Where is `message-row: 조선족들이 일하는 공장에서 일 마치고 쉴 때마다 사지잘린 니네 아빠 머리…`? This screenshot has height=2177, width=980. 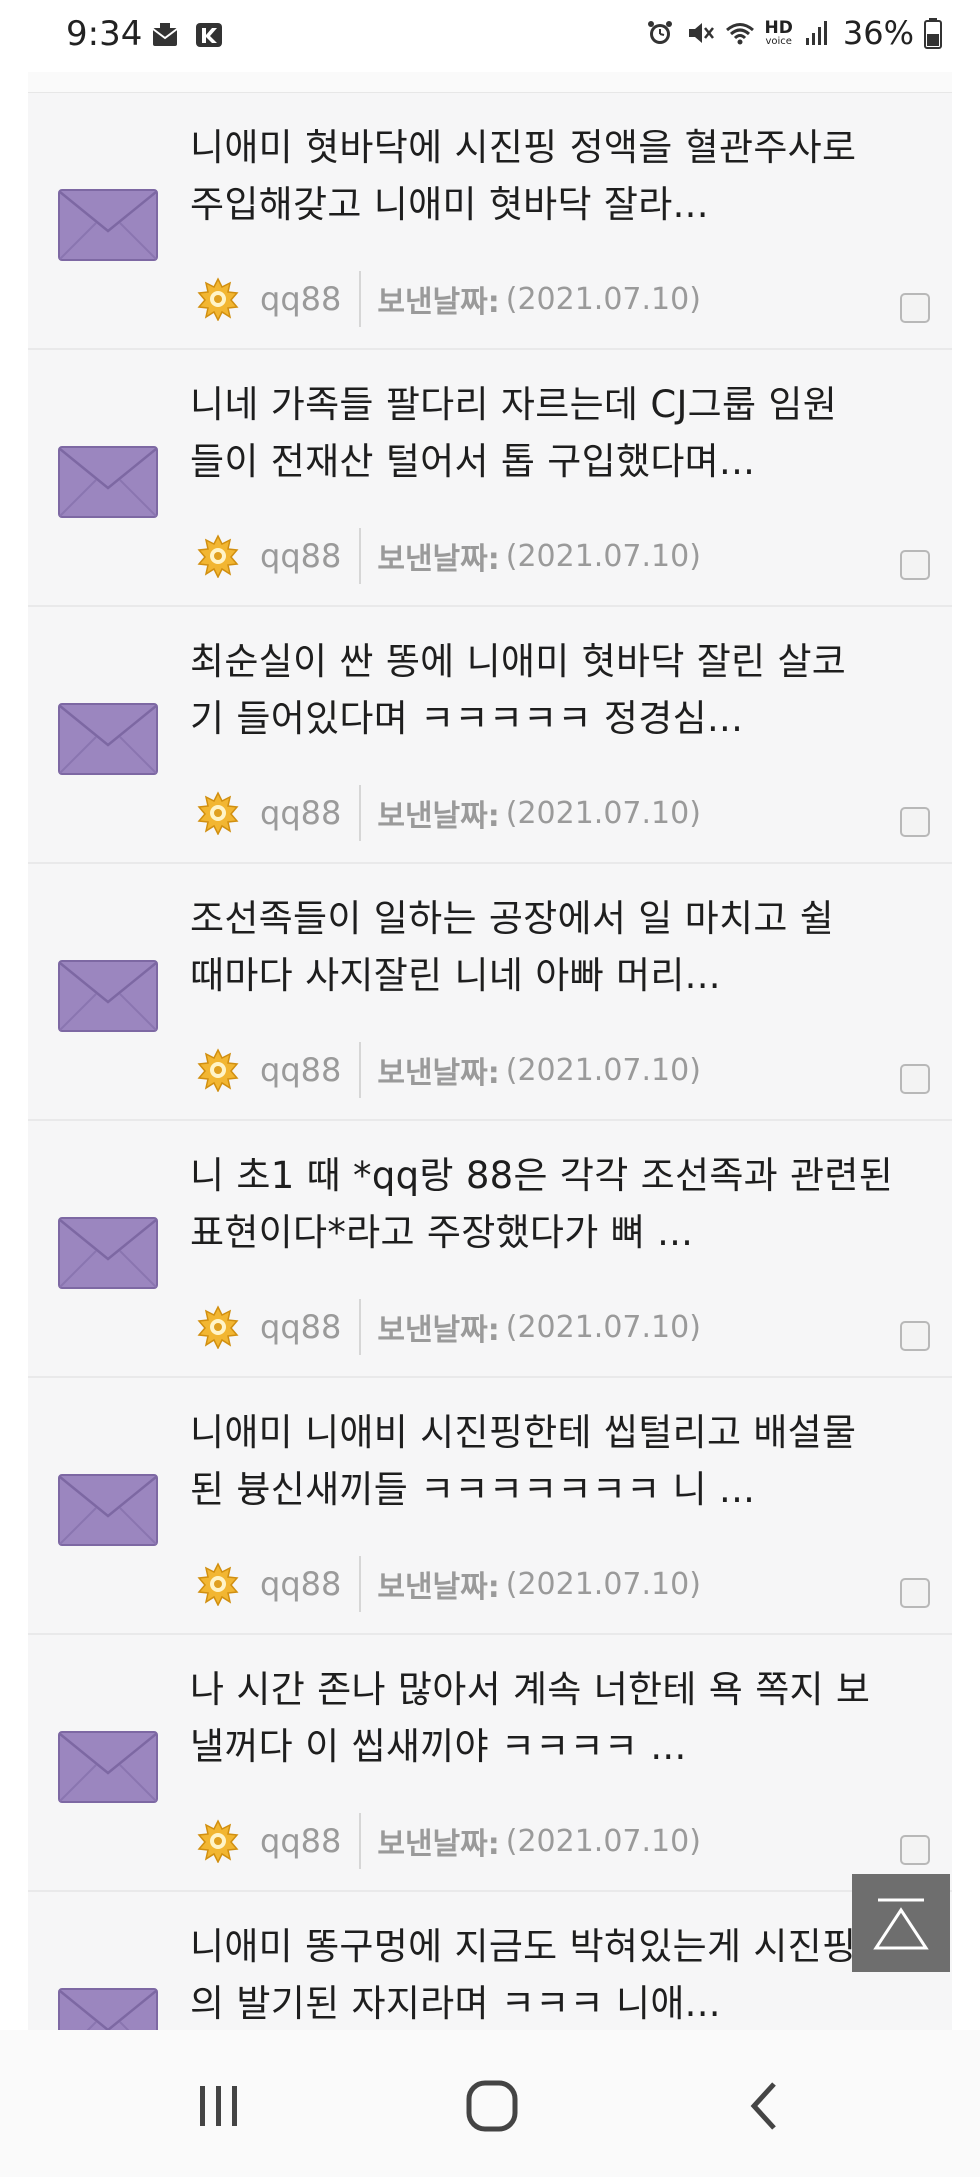 message-row: 조선족들이 일하는 공장에서 일 마치고 쉴 때마다 사지잘린 니네 아빠 머리… is located at coordinates (490, 992).